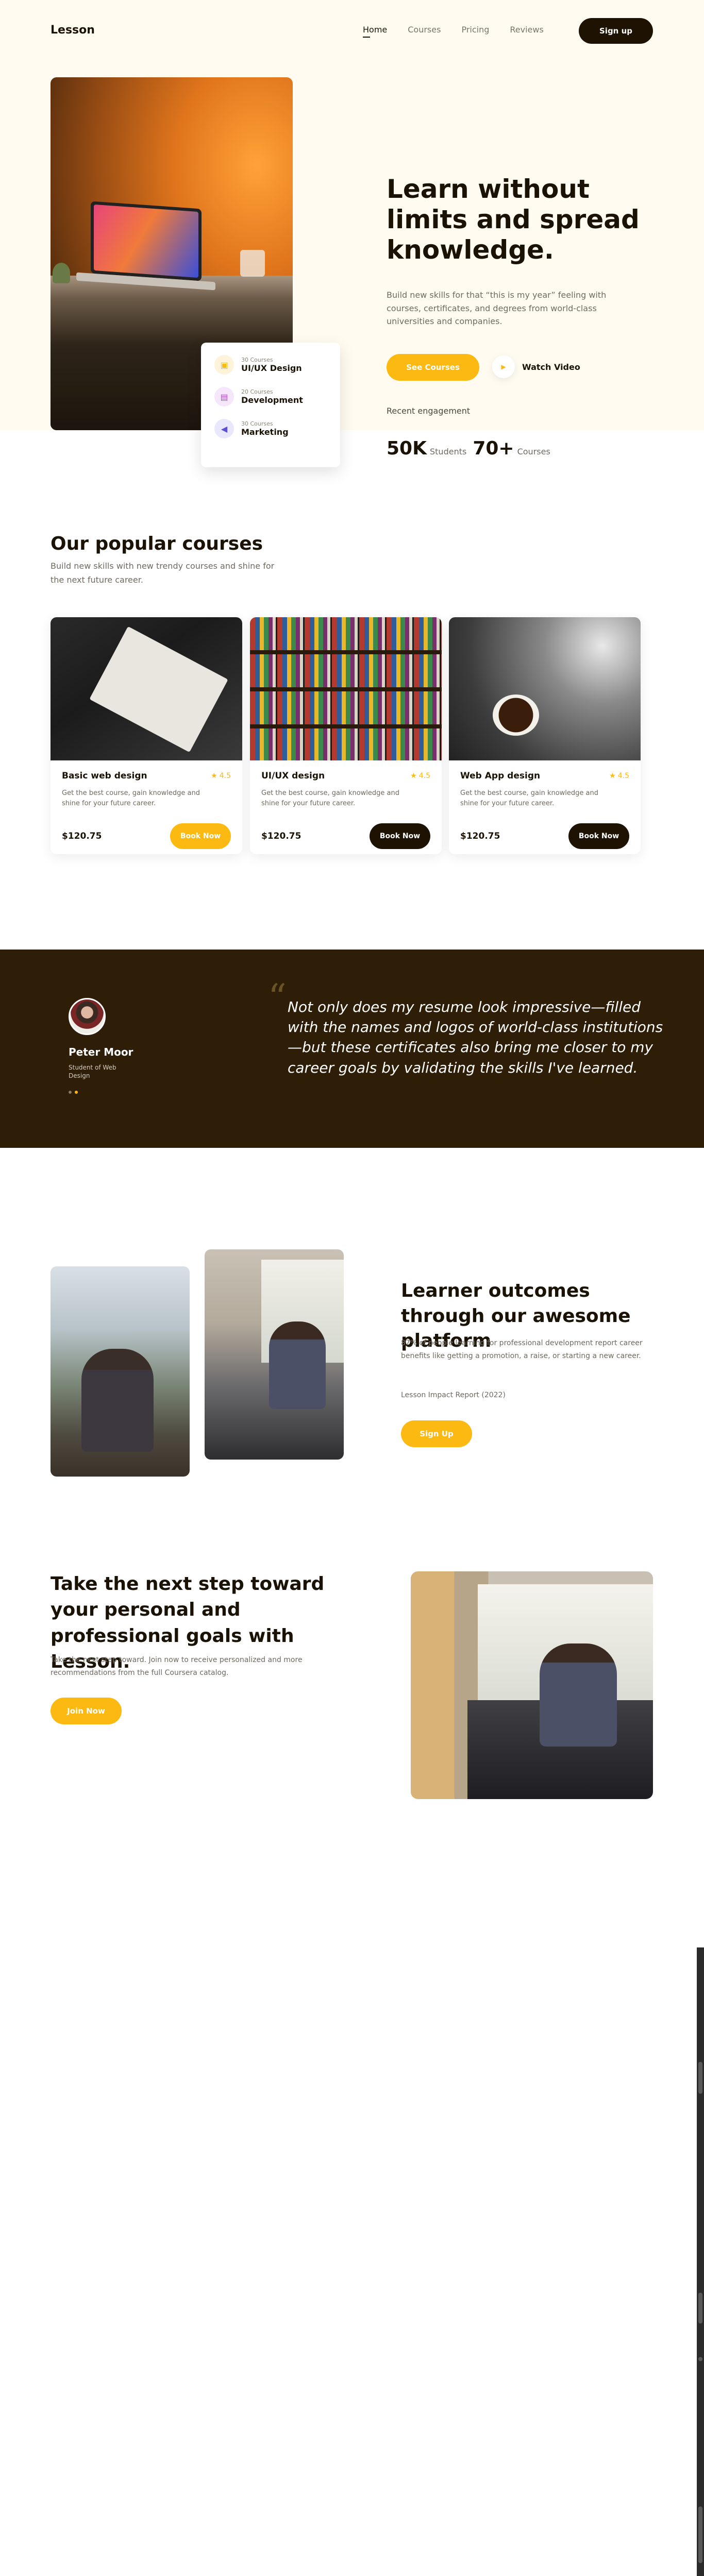  What do you see at coordinates (425, 30) in the screenshot?
I see `nav-link-courses: Courses` at bounding box center [425, 30].